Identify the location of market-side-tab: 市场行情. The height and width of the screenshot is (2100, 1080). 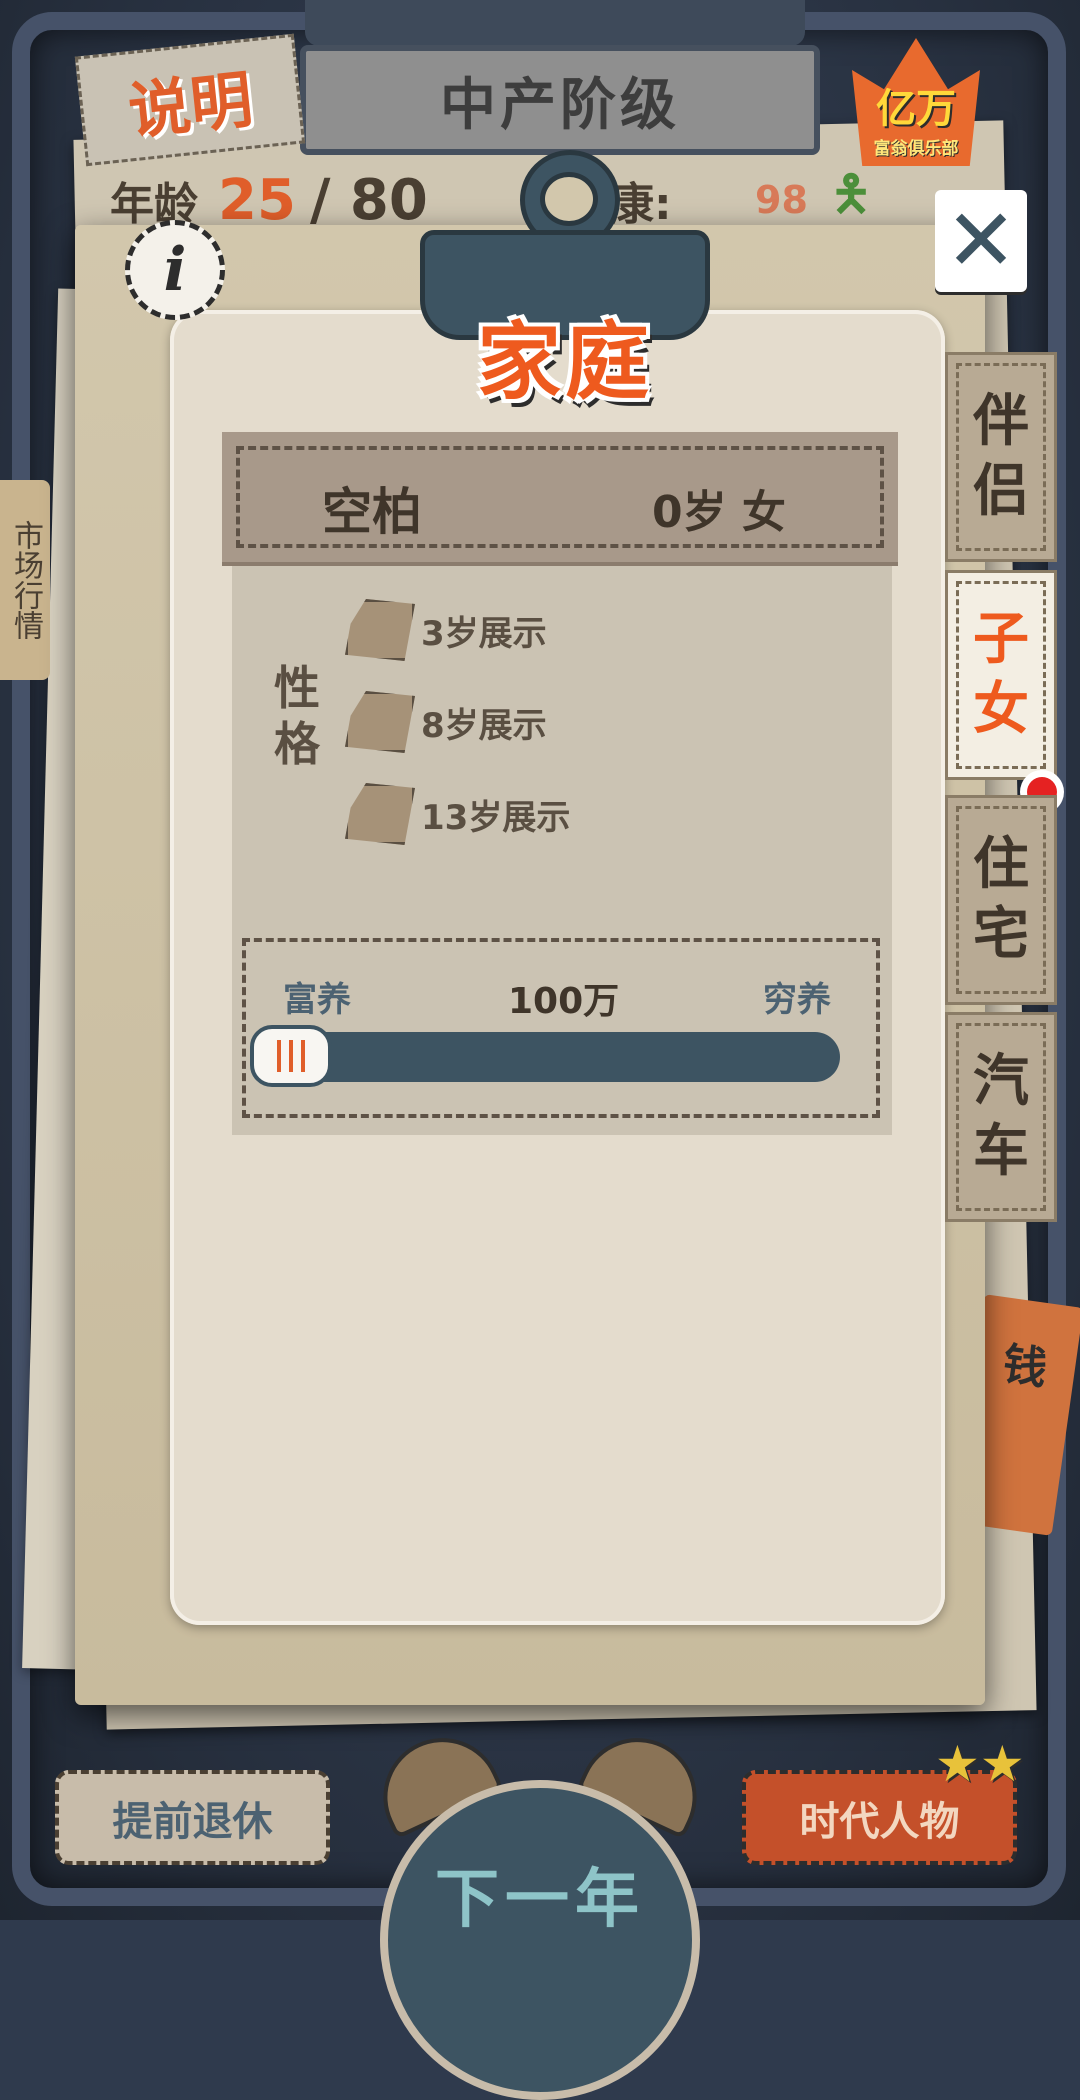
(25, 580).